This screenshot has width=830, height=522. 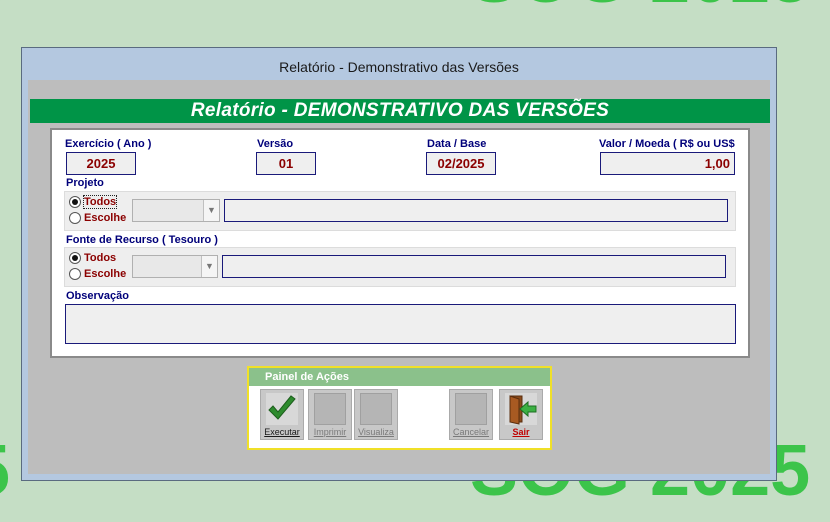 What do you see at coordinates (142, 240) in the screenshot?
I see `fonte-recurso-label: Fonte de Recurso ( Tesouro )` at bounding box center [142, 240].